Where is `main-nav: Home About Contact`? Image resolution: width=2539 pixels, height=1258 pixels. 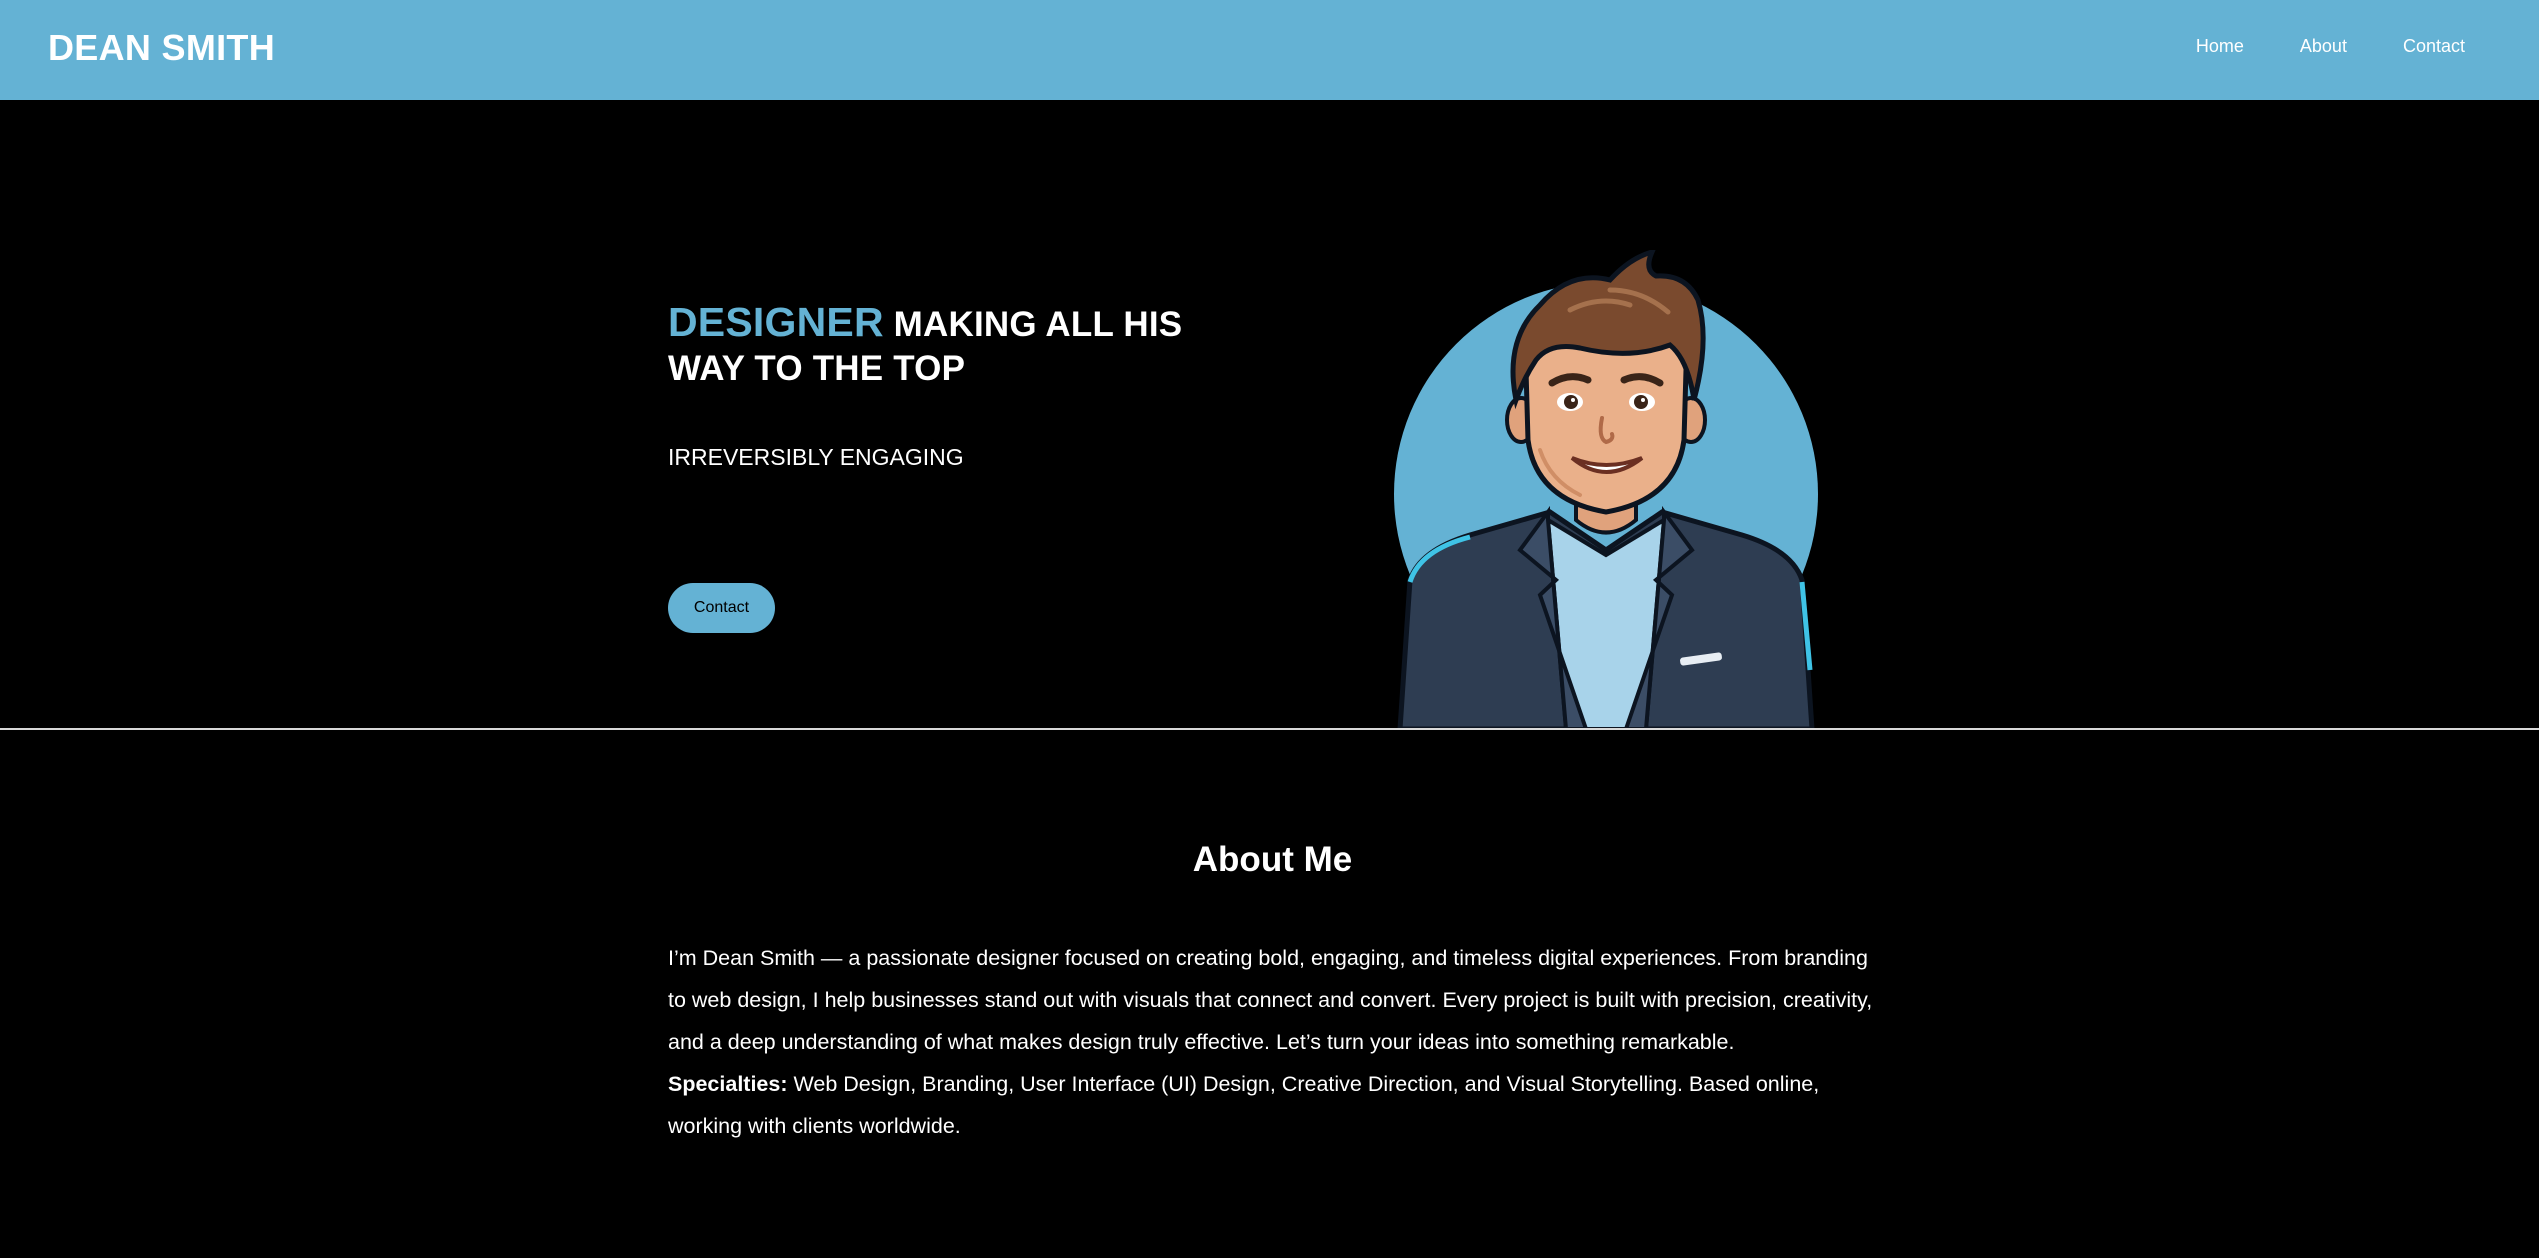 main-nav: Home About Contact is located at coordinates (2330, 46).